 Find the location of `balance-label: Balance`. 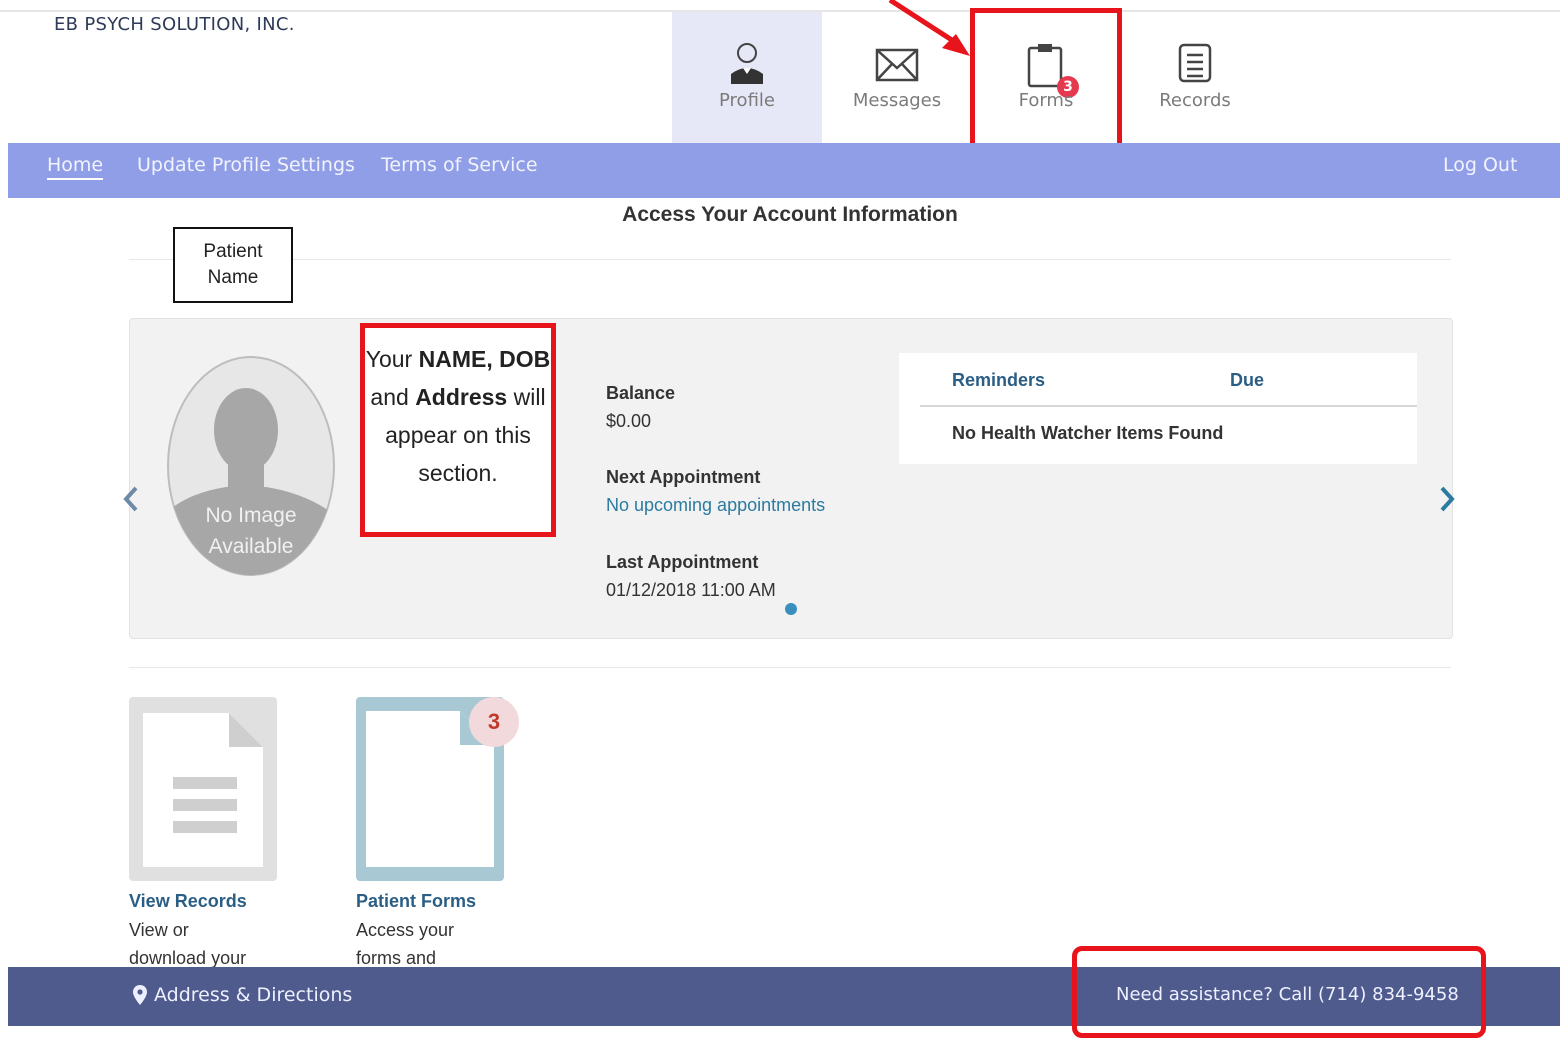

balance-label: Balance is located at coordinates (641, 393).